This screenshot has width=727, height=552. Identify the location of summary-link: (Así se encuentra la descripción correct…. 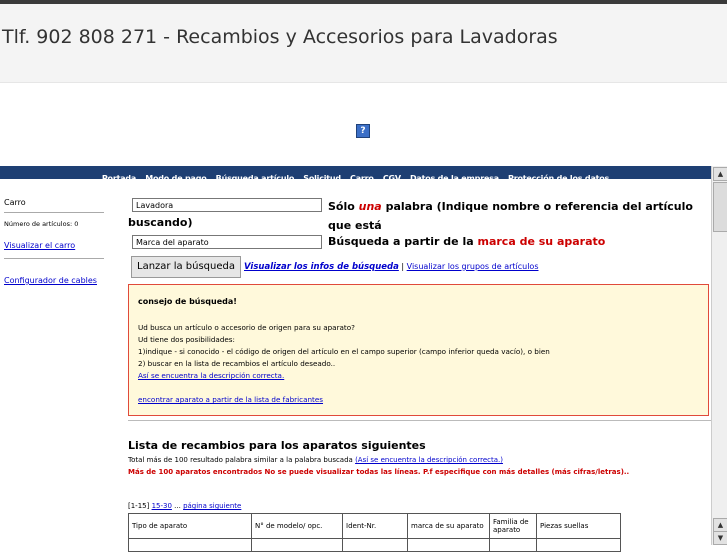
(429, 460).